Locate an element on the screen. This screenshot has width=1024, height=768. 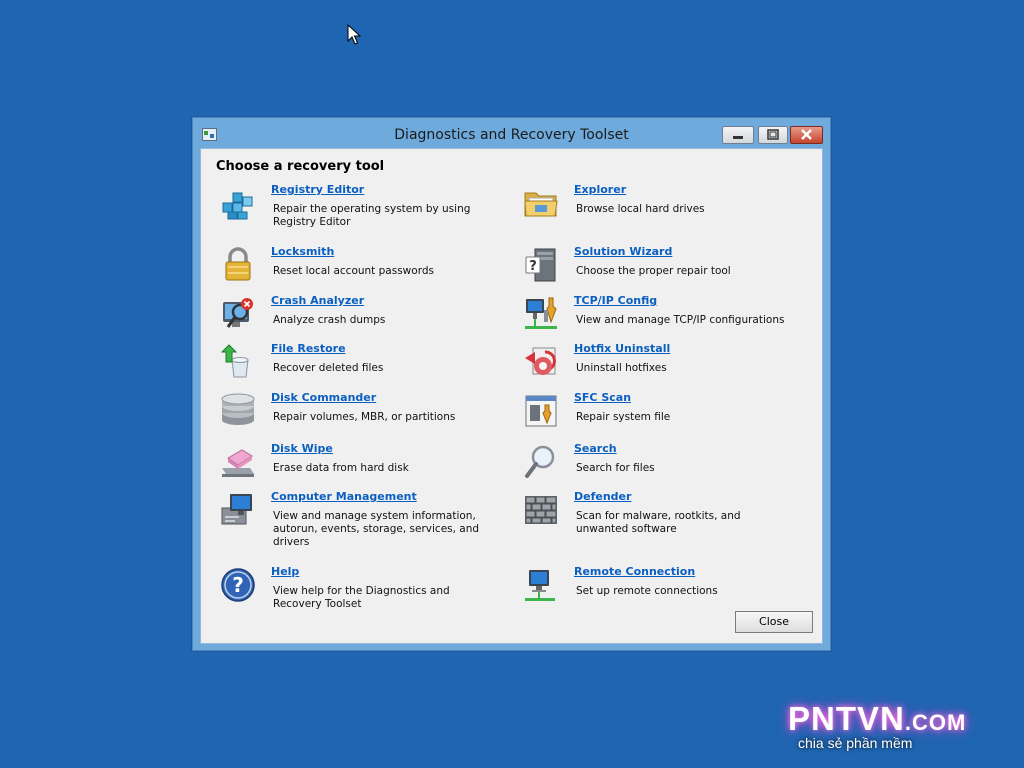
disk-stack-icon is located at coordinates (238, 409).